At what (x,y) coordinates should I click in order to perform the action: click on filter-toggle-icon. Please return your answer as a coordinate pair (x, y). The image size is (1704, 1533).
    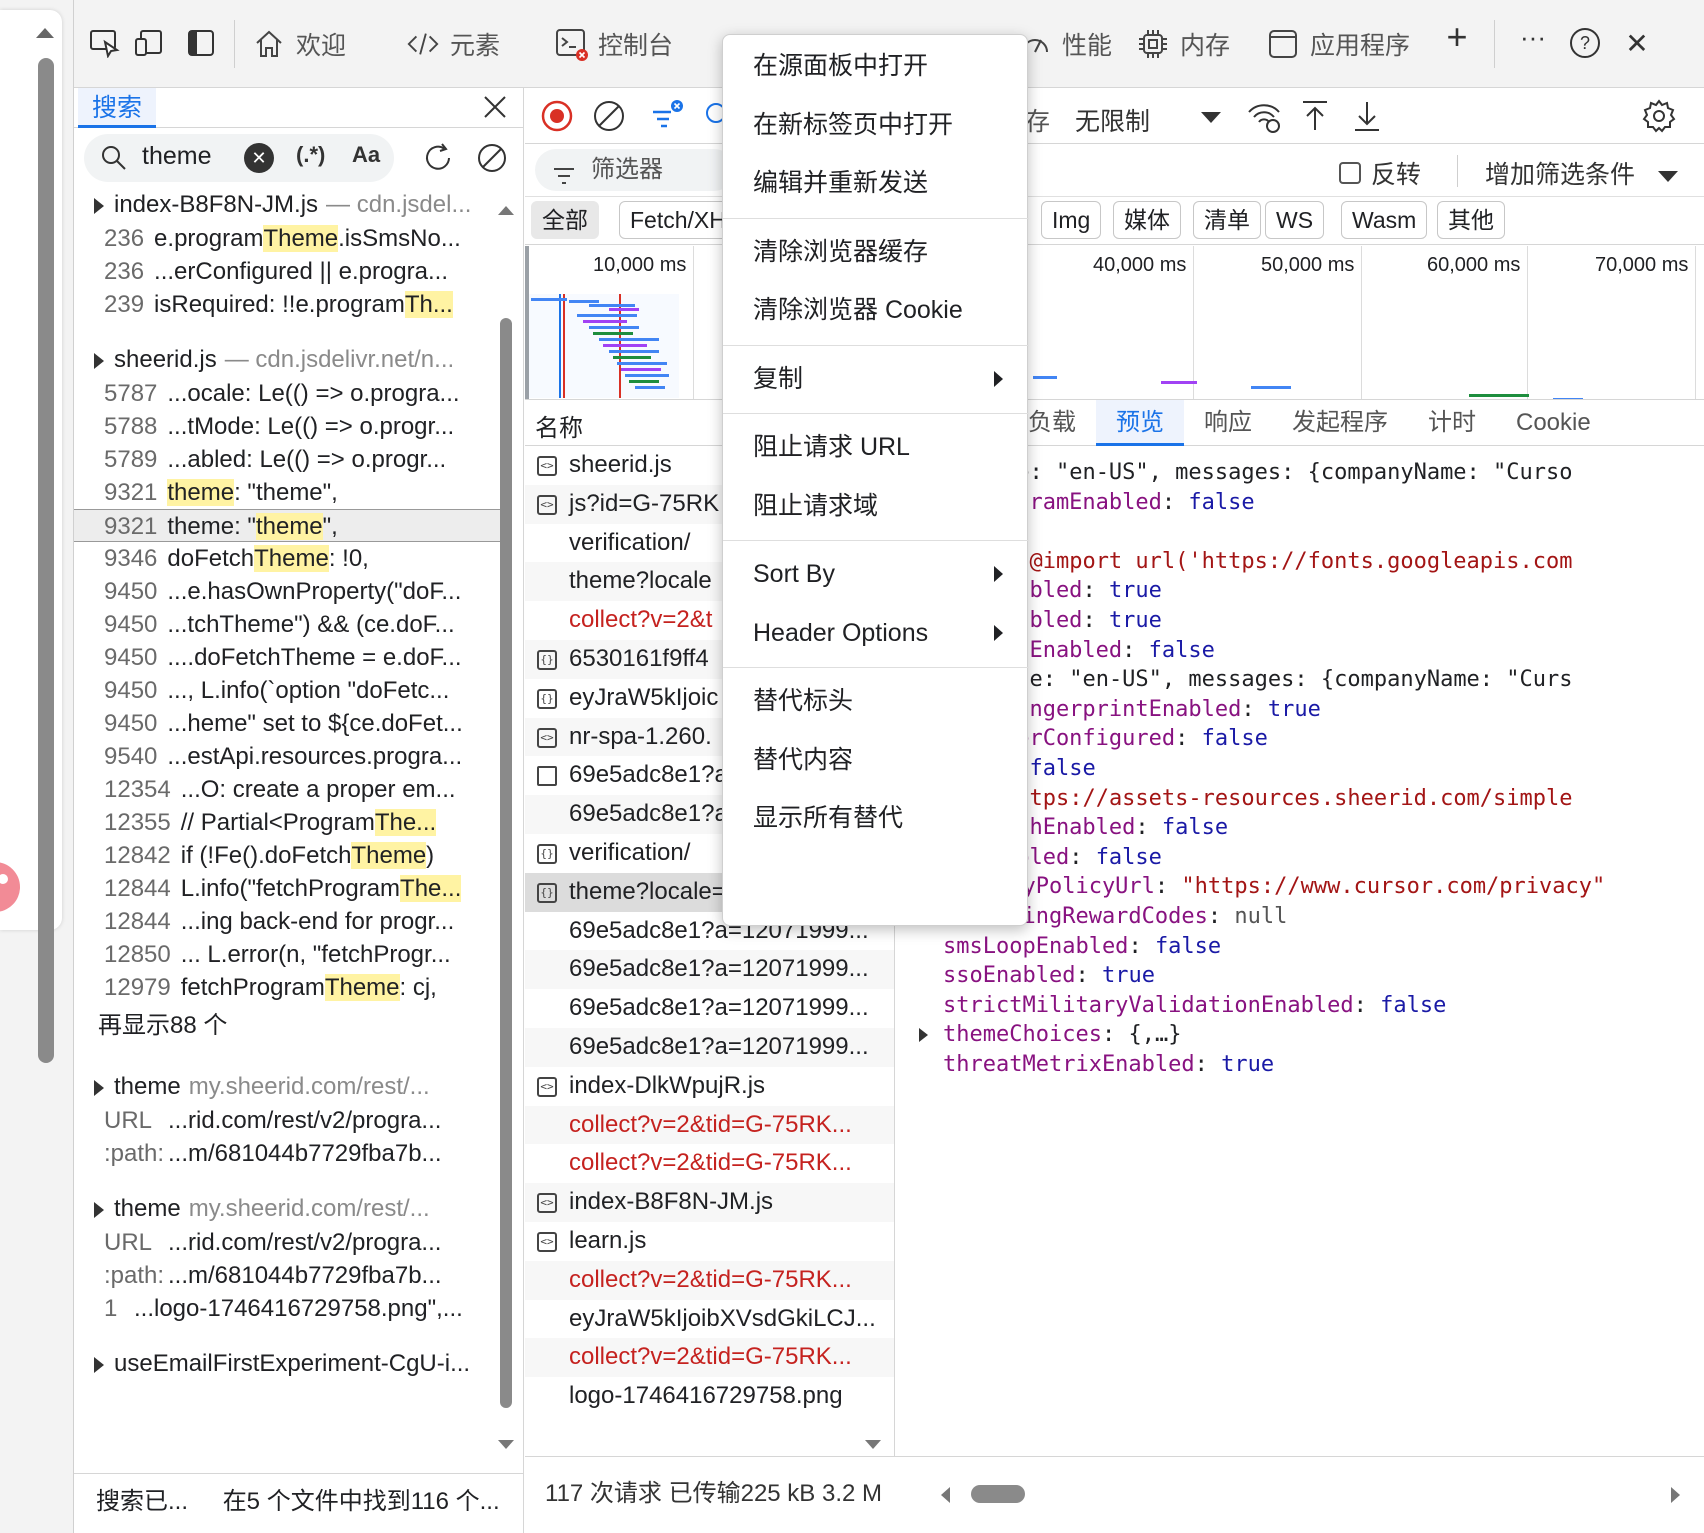
    Looking at the image, I should click on (667, 116).